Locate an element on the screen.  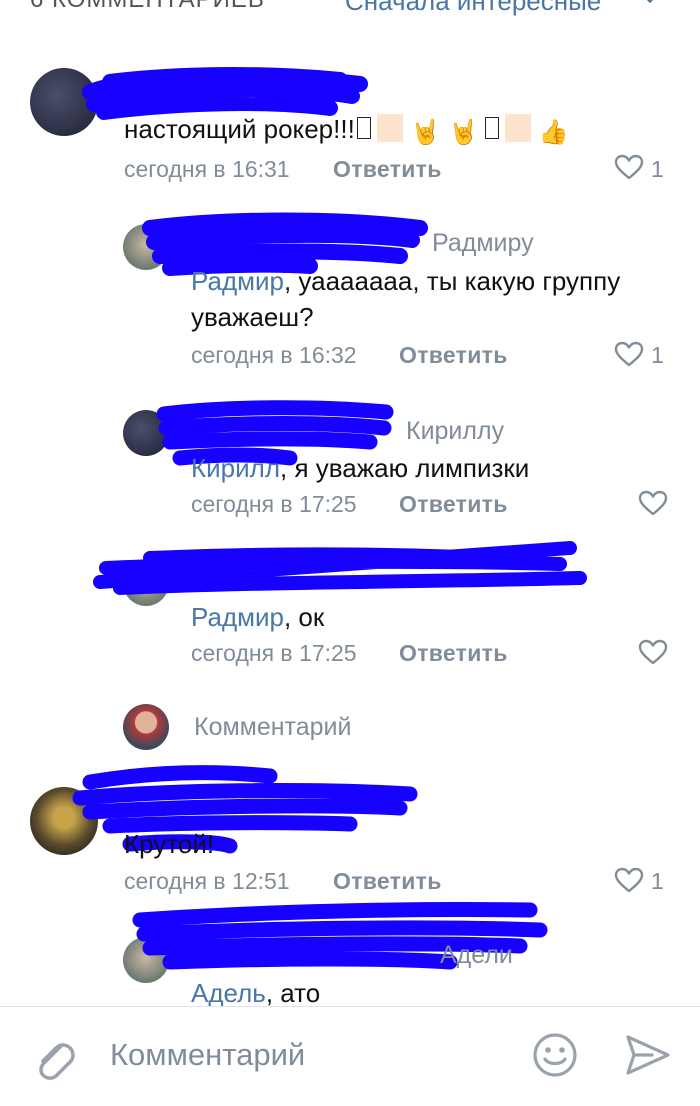
comment-text-line: уважаеш? is located at coordinates (252, 317).